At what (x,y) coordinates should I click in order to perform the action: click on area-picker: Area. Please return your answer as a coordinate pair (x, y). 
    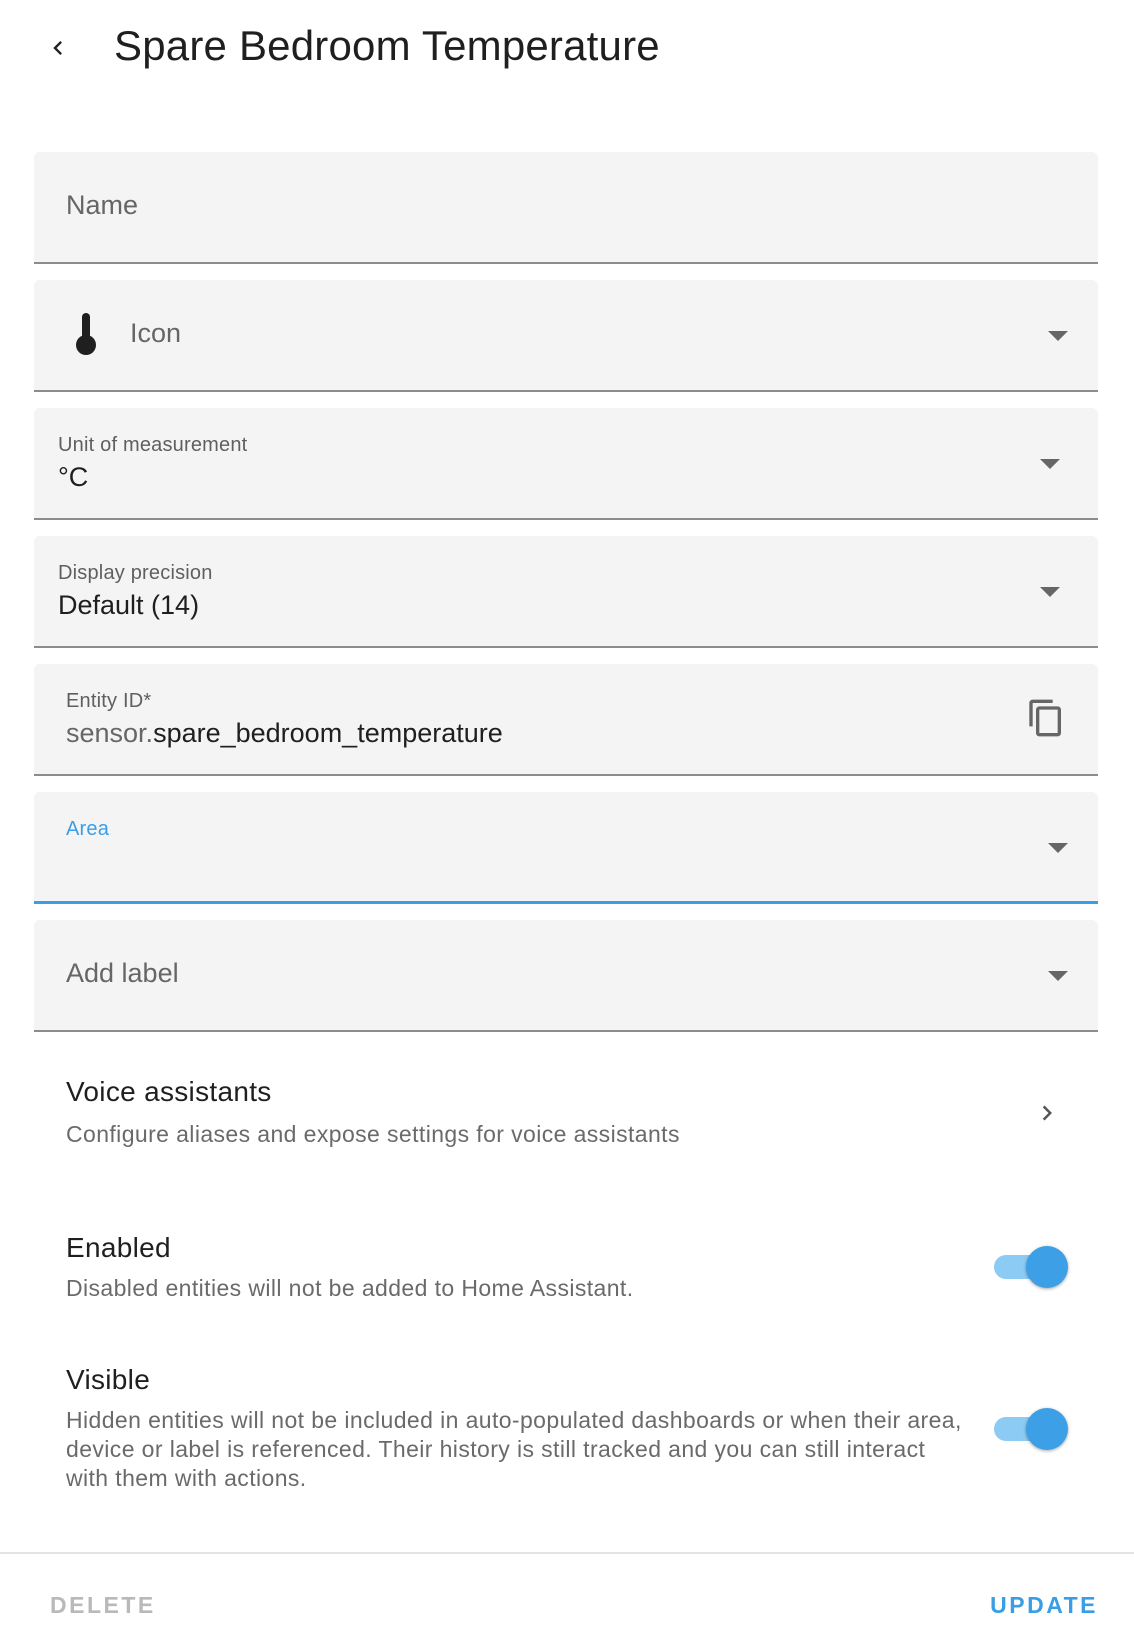
    Looking at the image, I should click on (566, 848).